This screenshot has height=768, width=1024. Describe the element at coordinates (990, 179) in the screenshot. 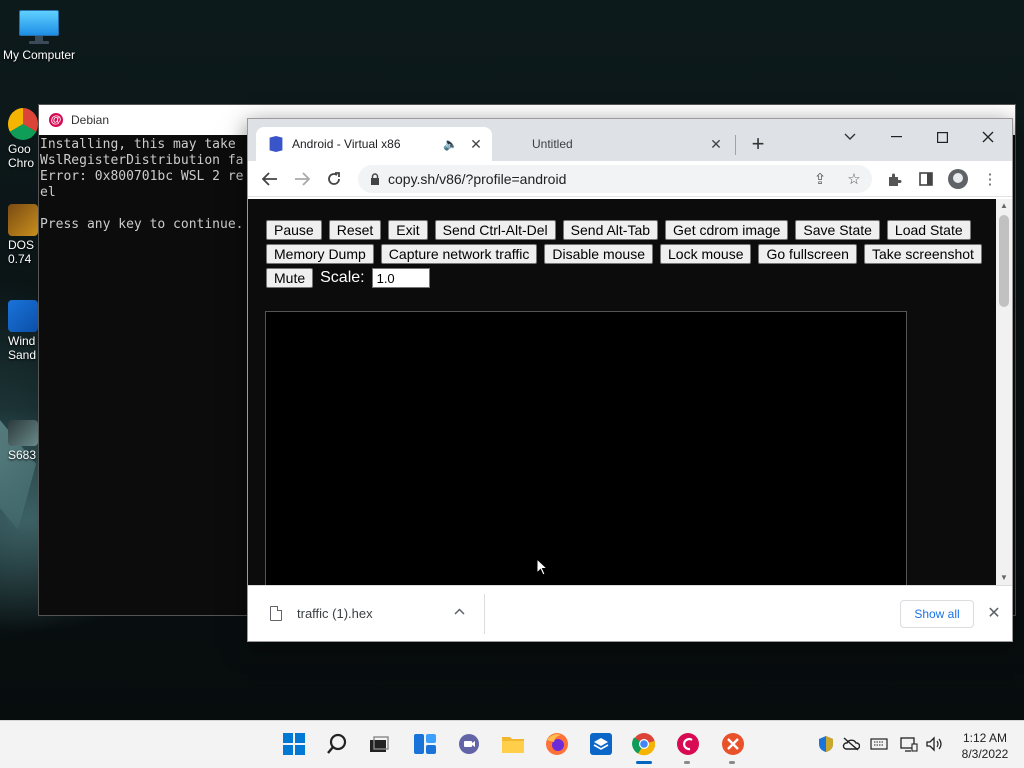

I see `kebab-menu-icon: ⋮` at that location.